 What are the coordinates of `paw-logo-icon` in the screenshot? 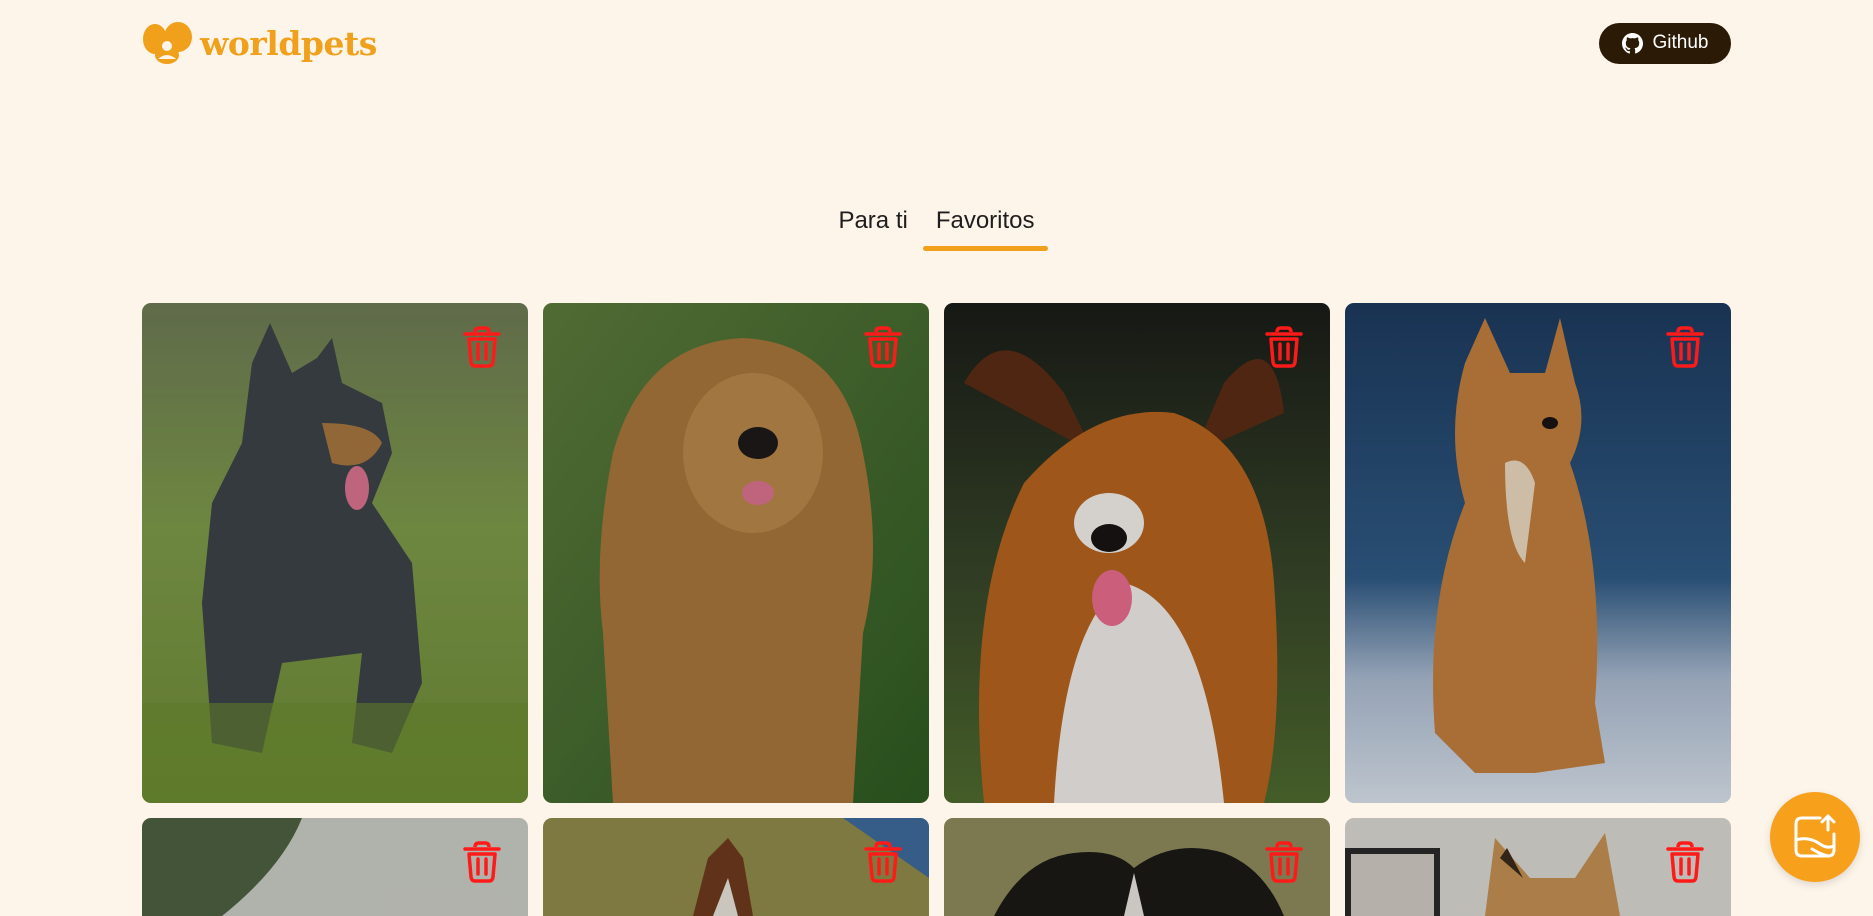 It's located at (167, 43).